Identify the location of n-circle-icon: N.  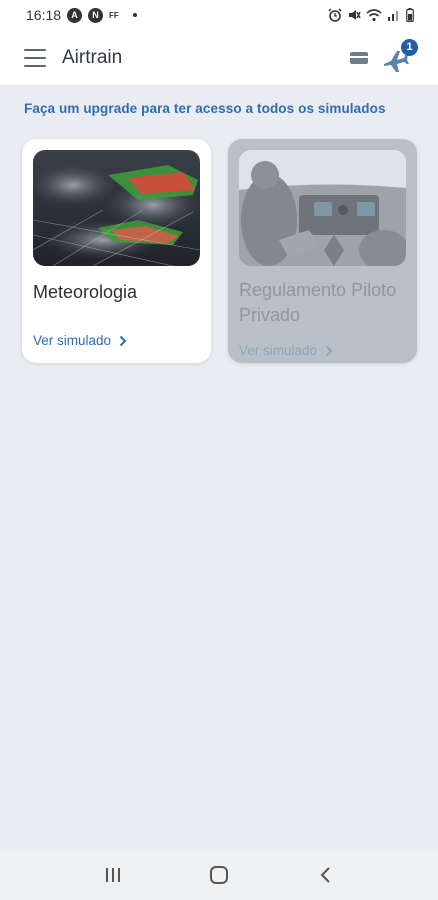
(96, 15).